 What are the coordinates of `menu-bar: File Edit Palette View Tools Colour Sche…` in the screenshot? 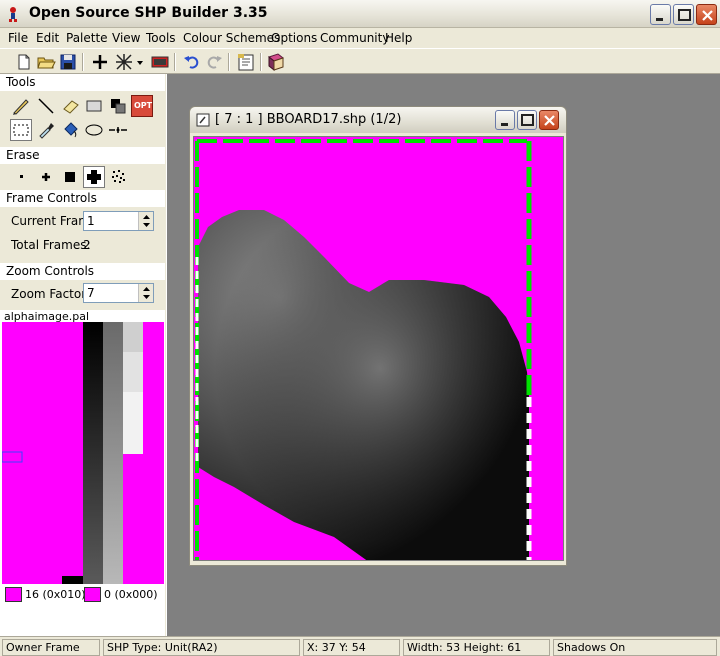 It's located at (360, 38).